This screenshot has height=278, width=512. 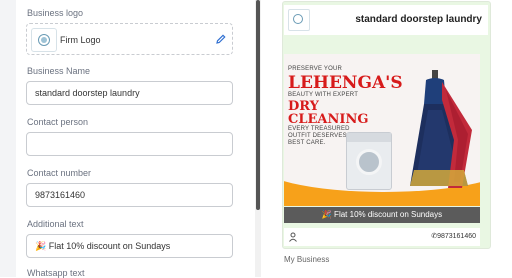 What do you see at coordinates (8, 138) in the screenshot?
I see `left-gutter` at bounding box center [8, 138].